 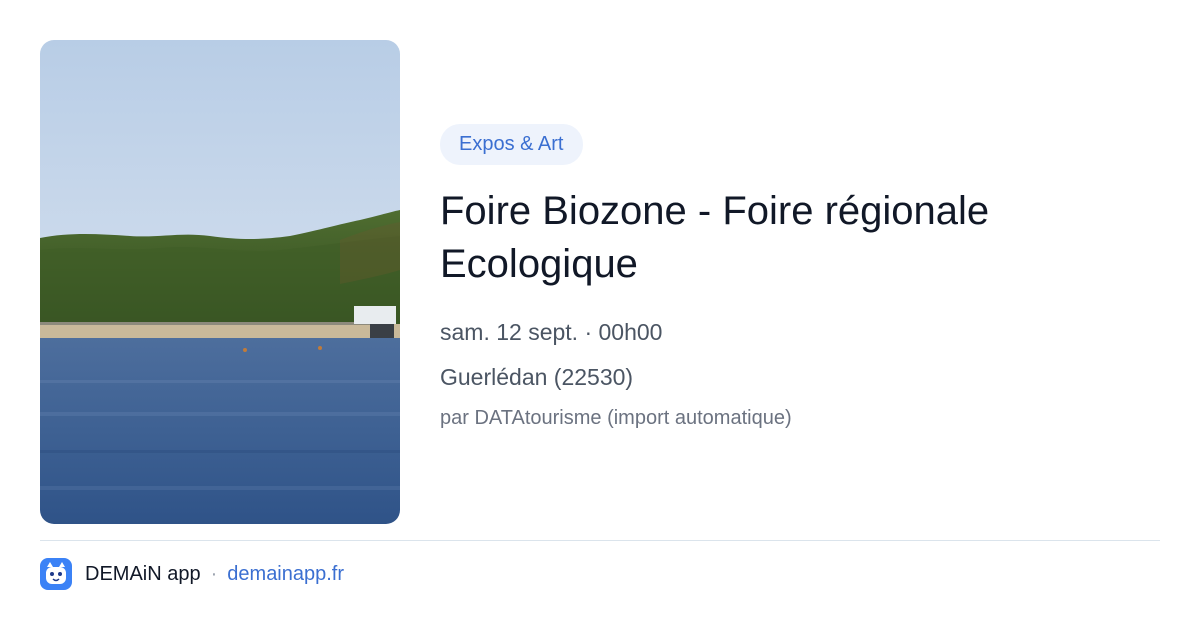 I want to click on footer-divider, so click(x=600, y=540).